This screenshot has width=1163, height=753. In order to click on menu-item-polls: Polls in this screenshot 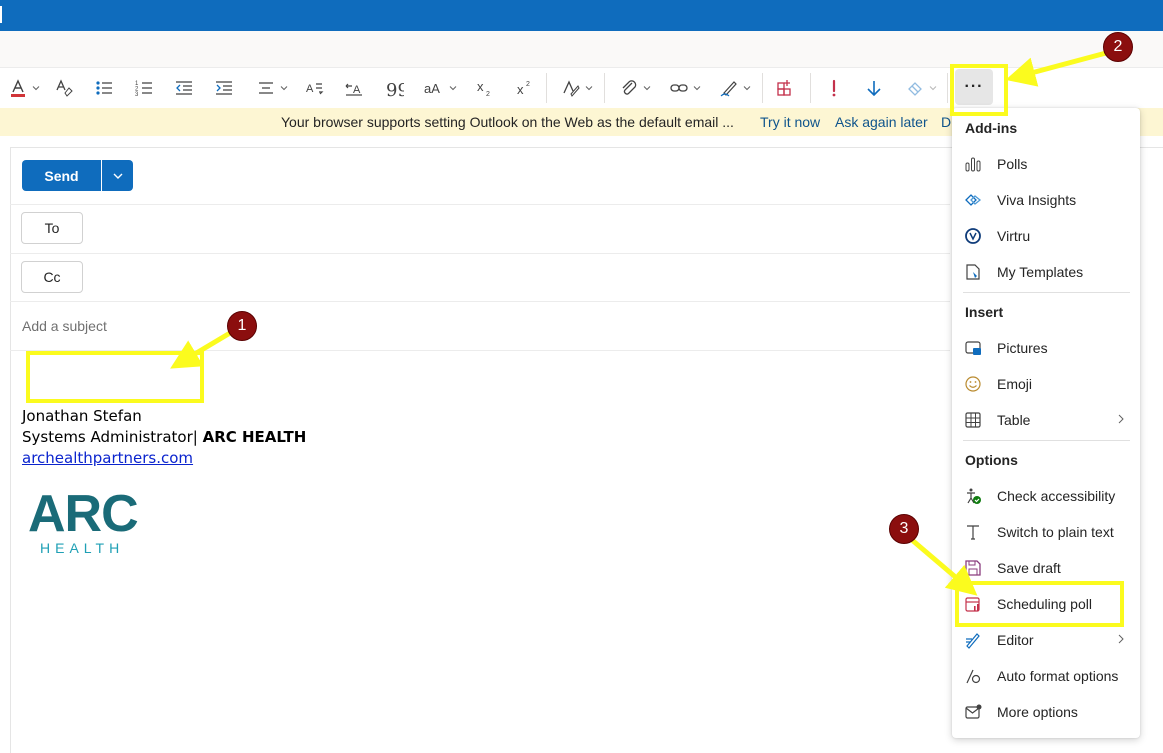, I will do `click(1046, 164)`.